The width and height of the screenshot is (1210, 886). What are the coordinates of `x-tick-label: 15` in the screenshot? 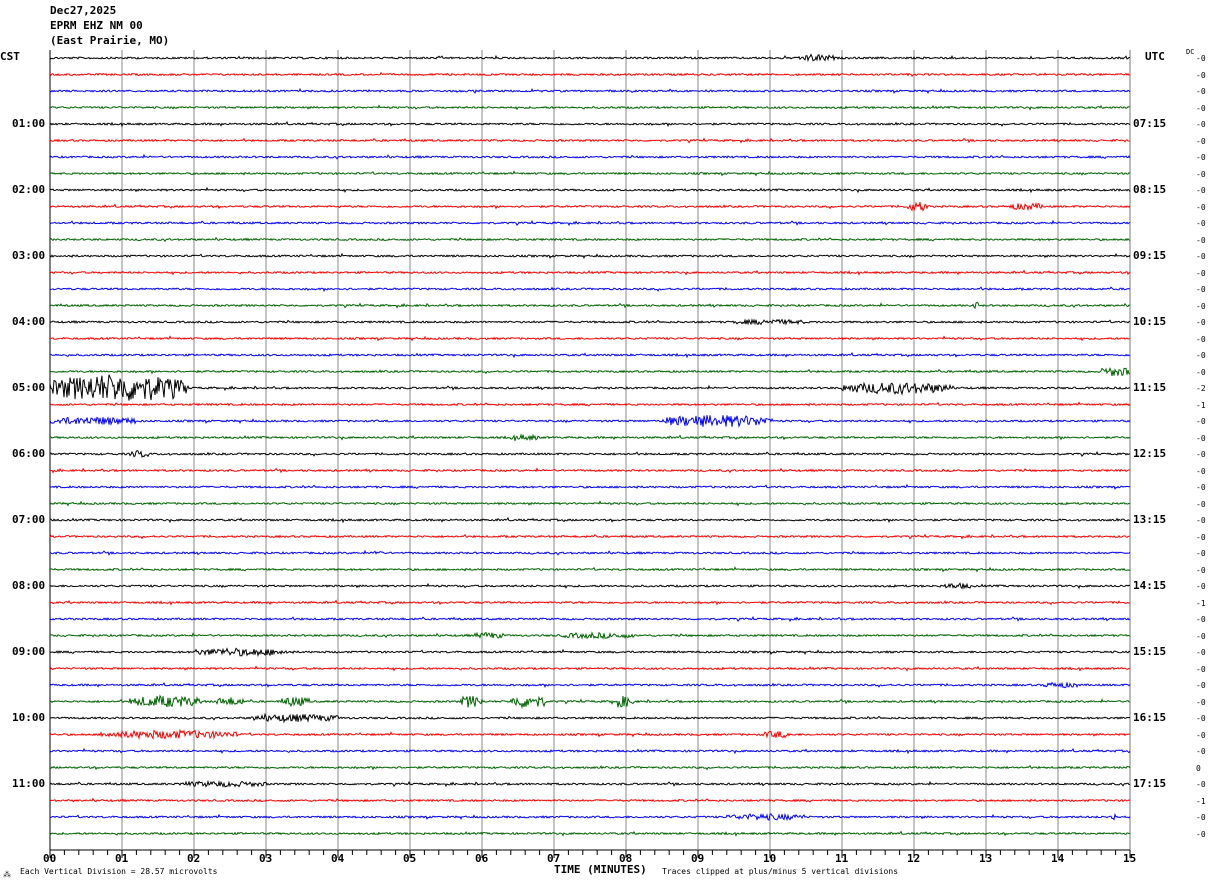 It's located at (1130, 858).